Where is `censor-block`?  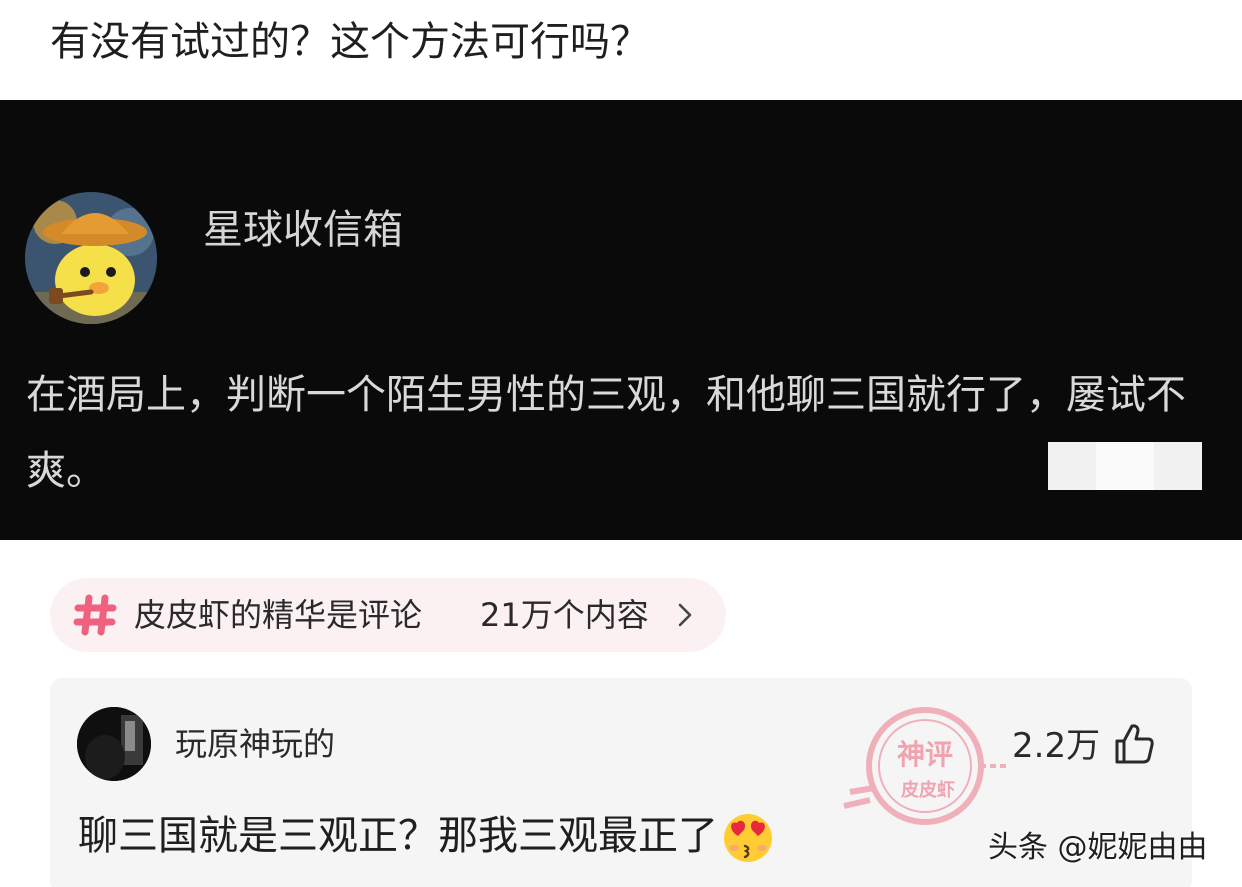
censor-block is located at coordinates (1125, 466).